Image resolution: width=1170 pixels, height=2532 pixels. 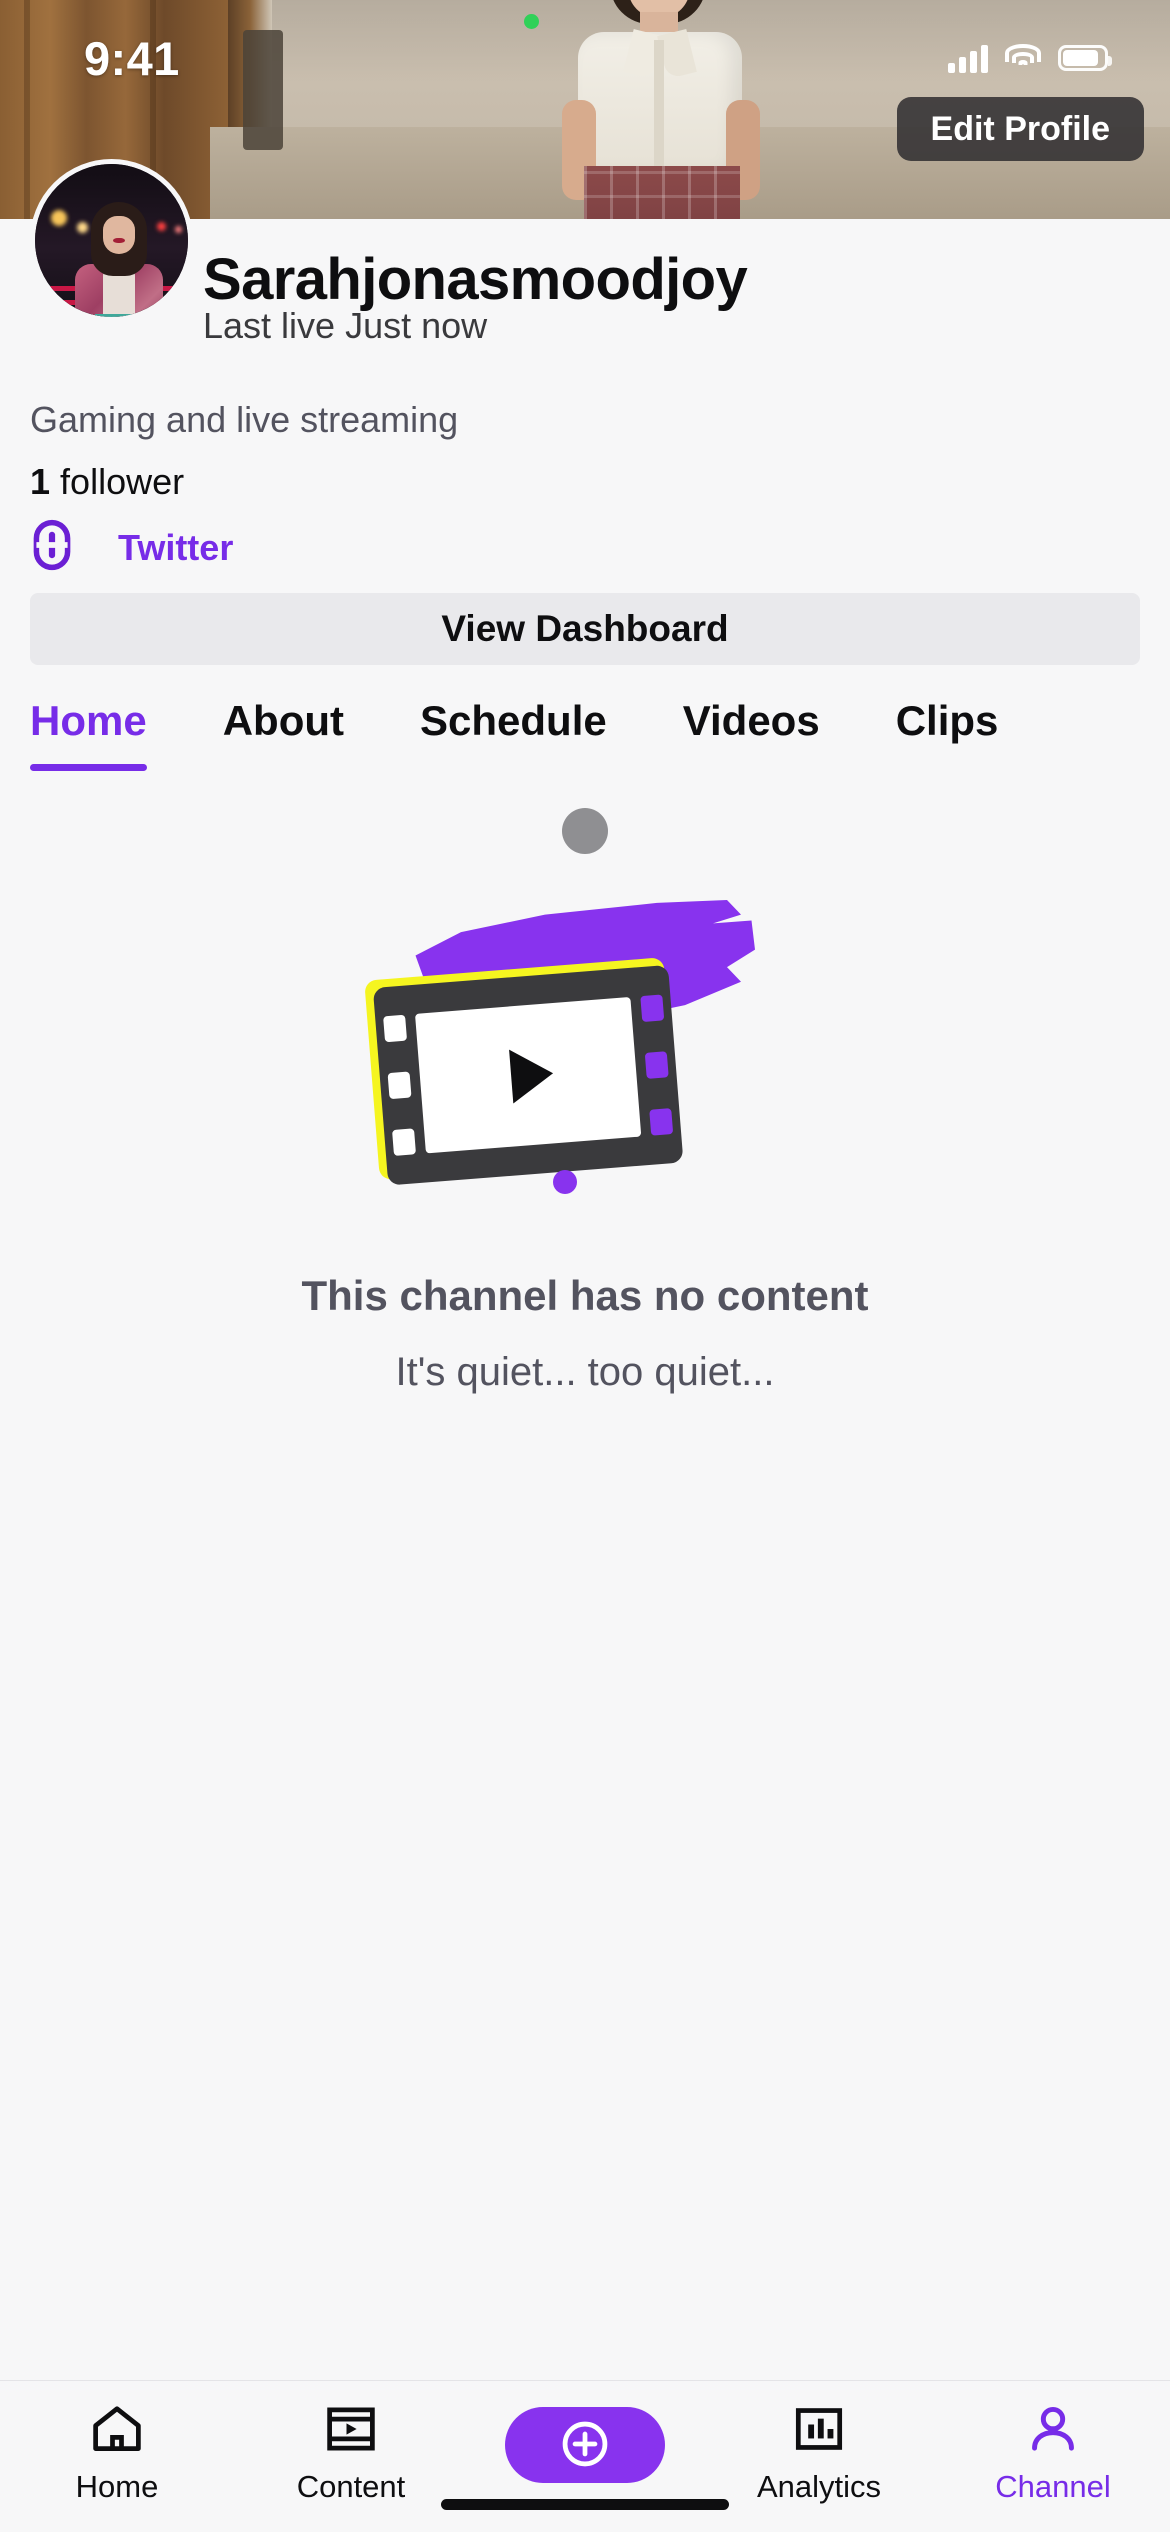 What do you see at coordinates (819, 2486) in the screenshot?
I see `nav-label-analytics: Analytics` at bounding box center [819, 2486].